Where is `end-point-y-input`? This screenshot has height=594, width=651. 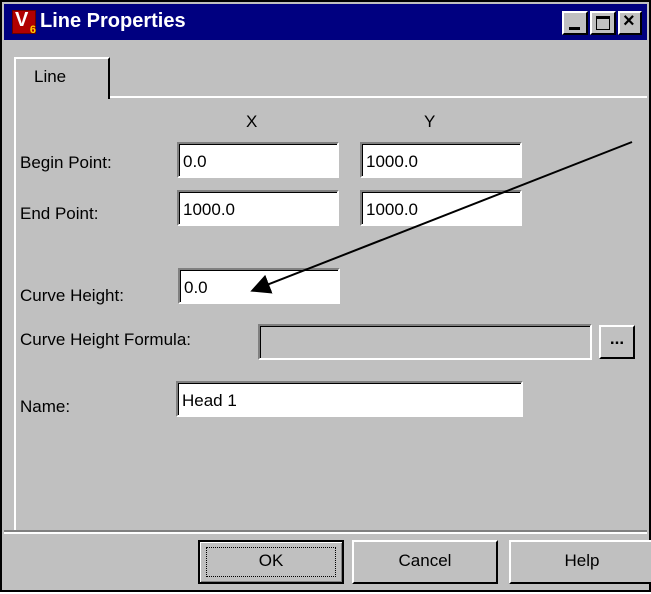 end-point-y-input is located at coordinates (441, 208).